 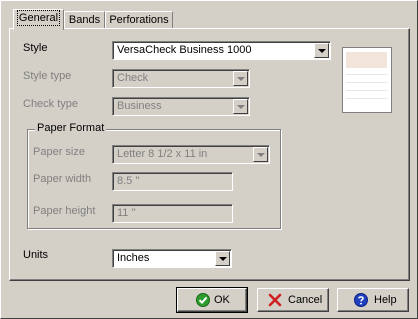 I want to click on style-type-select-value: Check, so click(x=133, y=78).